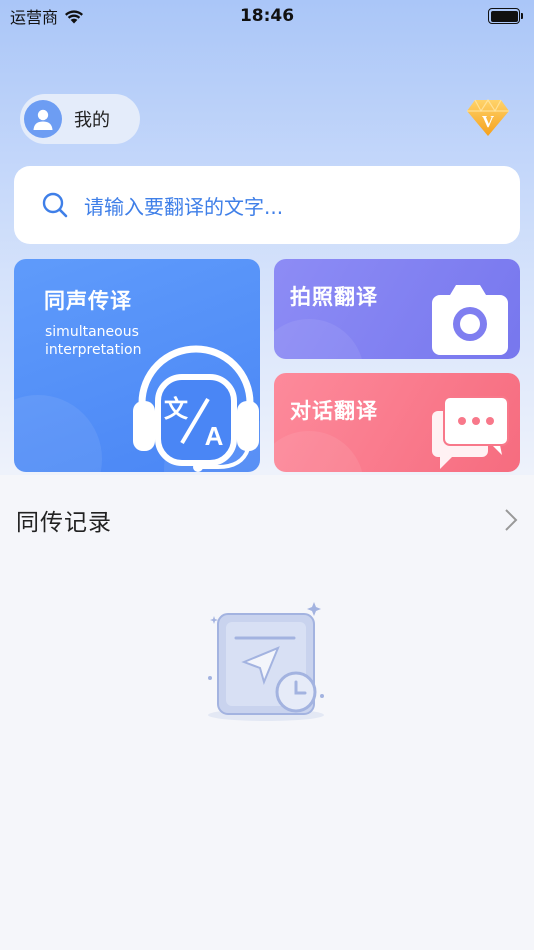  What do you see at coordinates (92, 120) in the screenshot?
I see `profile-label: 我的` at bounding box center [92, 120].